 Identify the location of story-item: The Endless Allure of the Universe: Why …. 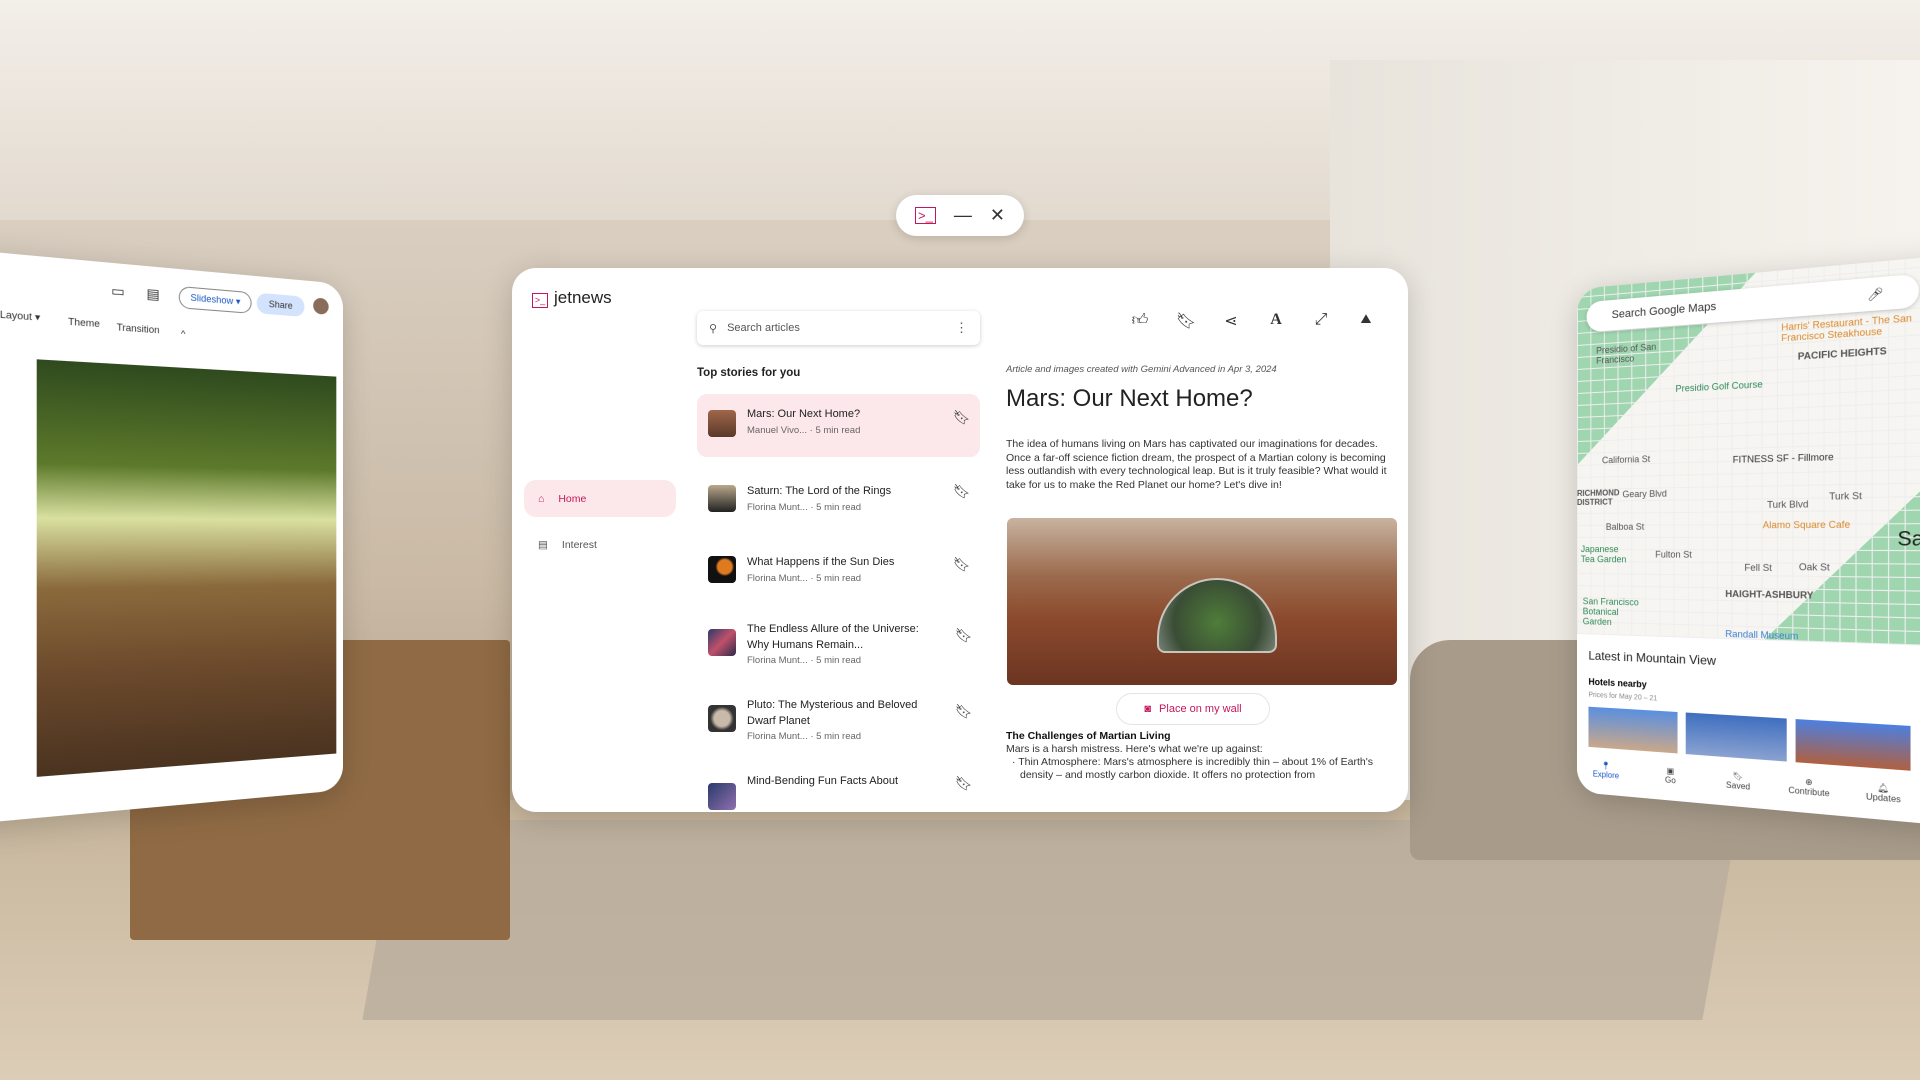
(838, 652).